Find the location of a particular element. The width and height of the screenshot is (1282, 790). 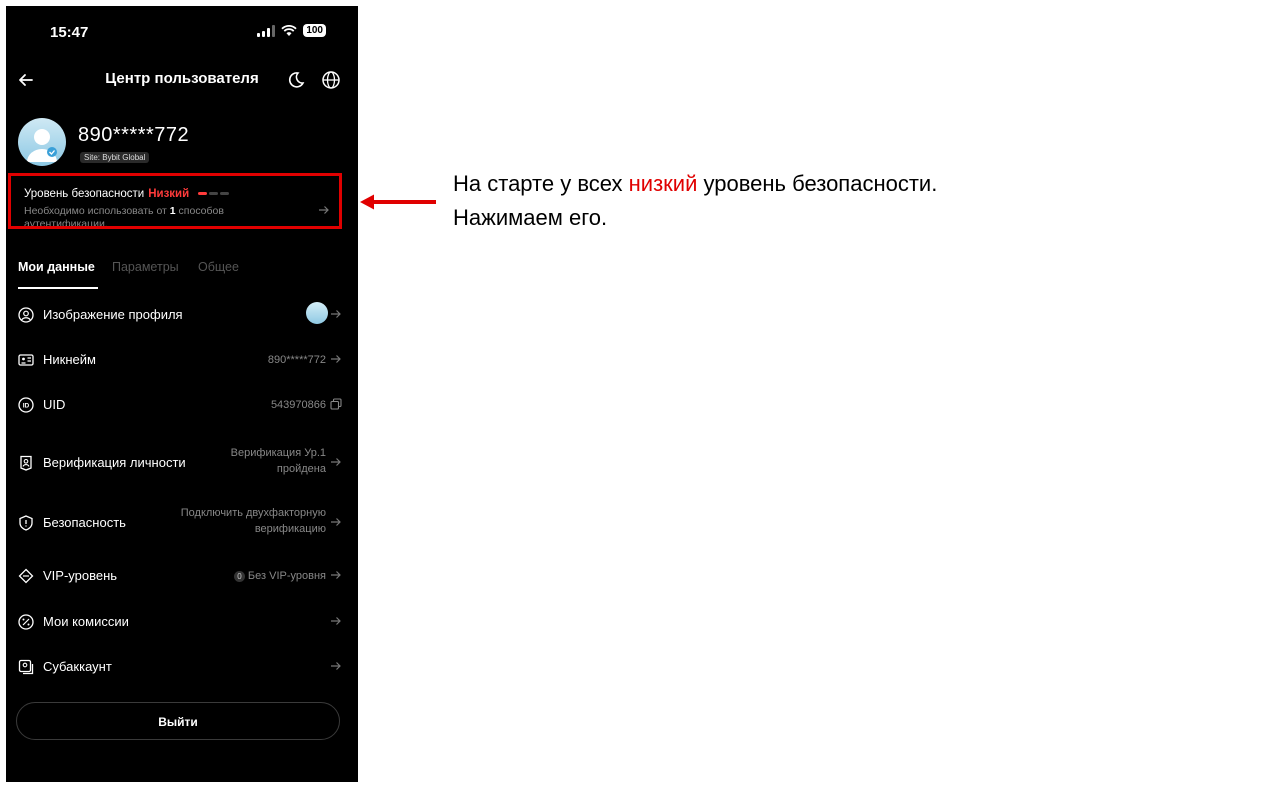

tab-my-data: Мои данные is located at coordinates (56, 267).